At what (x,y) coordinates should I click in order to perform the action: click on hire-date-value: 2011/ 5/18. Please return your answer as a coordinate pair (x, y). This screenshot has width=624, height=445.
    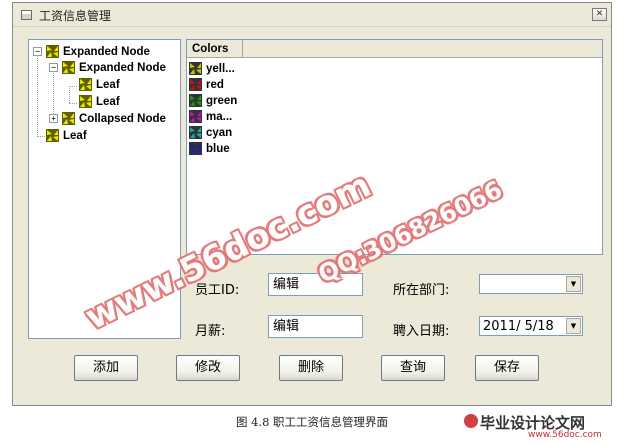
    Looking at the image, I should click on (518, 326).